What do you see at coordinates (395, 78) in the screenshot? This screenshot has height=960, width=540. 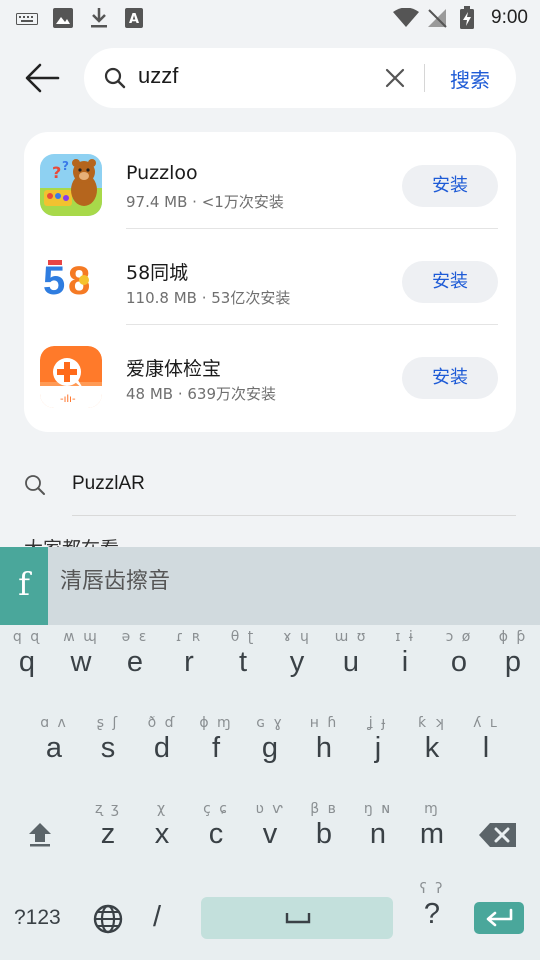 I see `clear-icon` at bounding box center [395, 78].